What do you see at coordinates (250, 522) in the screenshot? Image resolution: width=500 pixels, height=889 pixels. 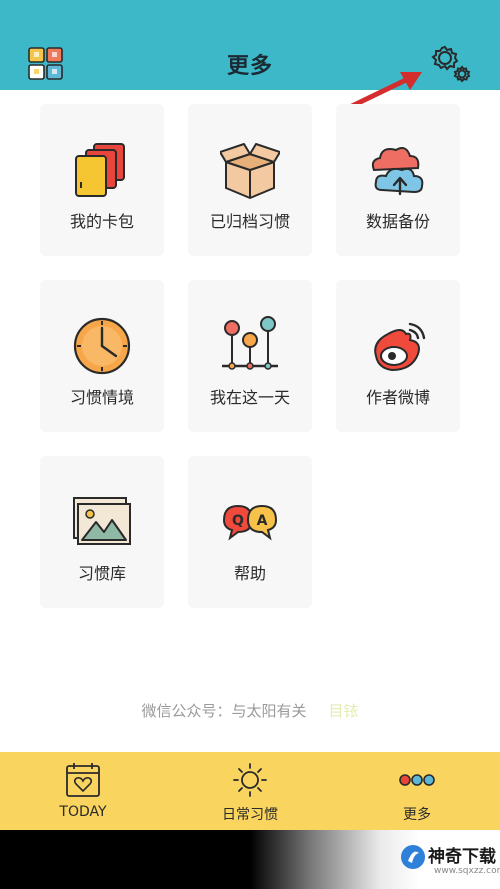 I see `qa-bubbles-icon: Q A` at bounding box center [250, 522].